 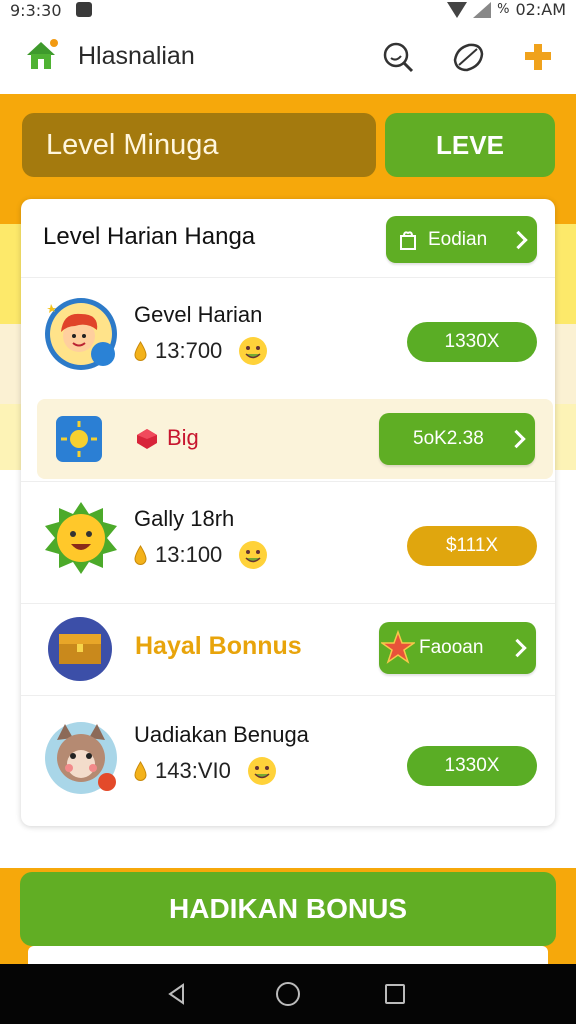 I want to click on card-header-button: Eodian, so click(x=461, y=239).